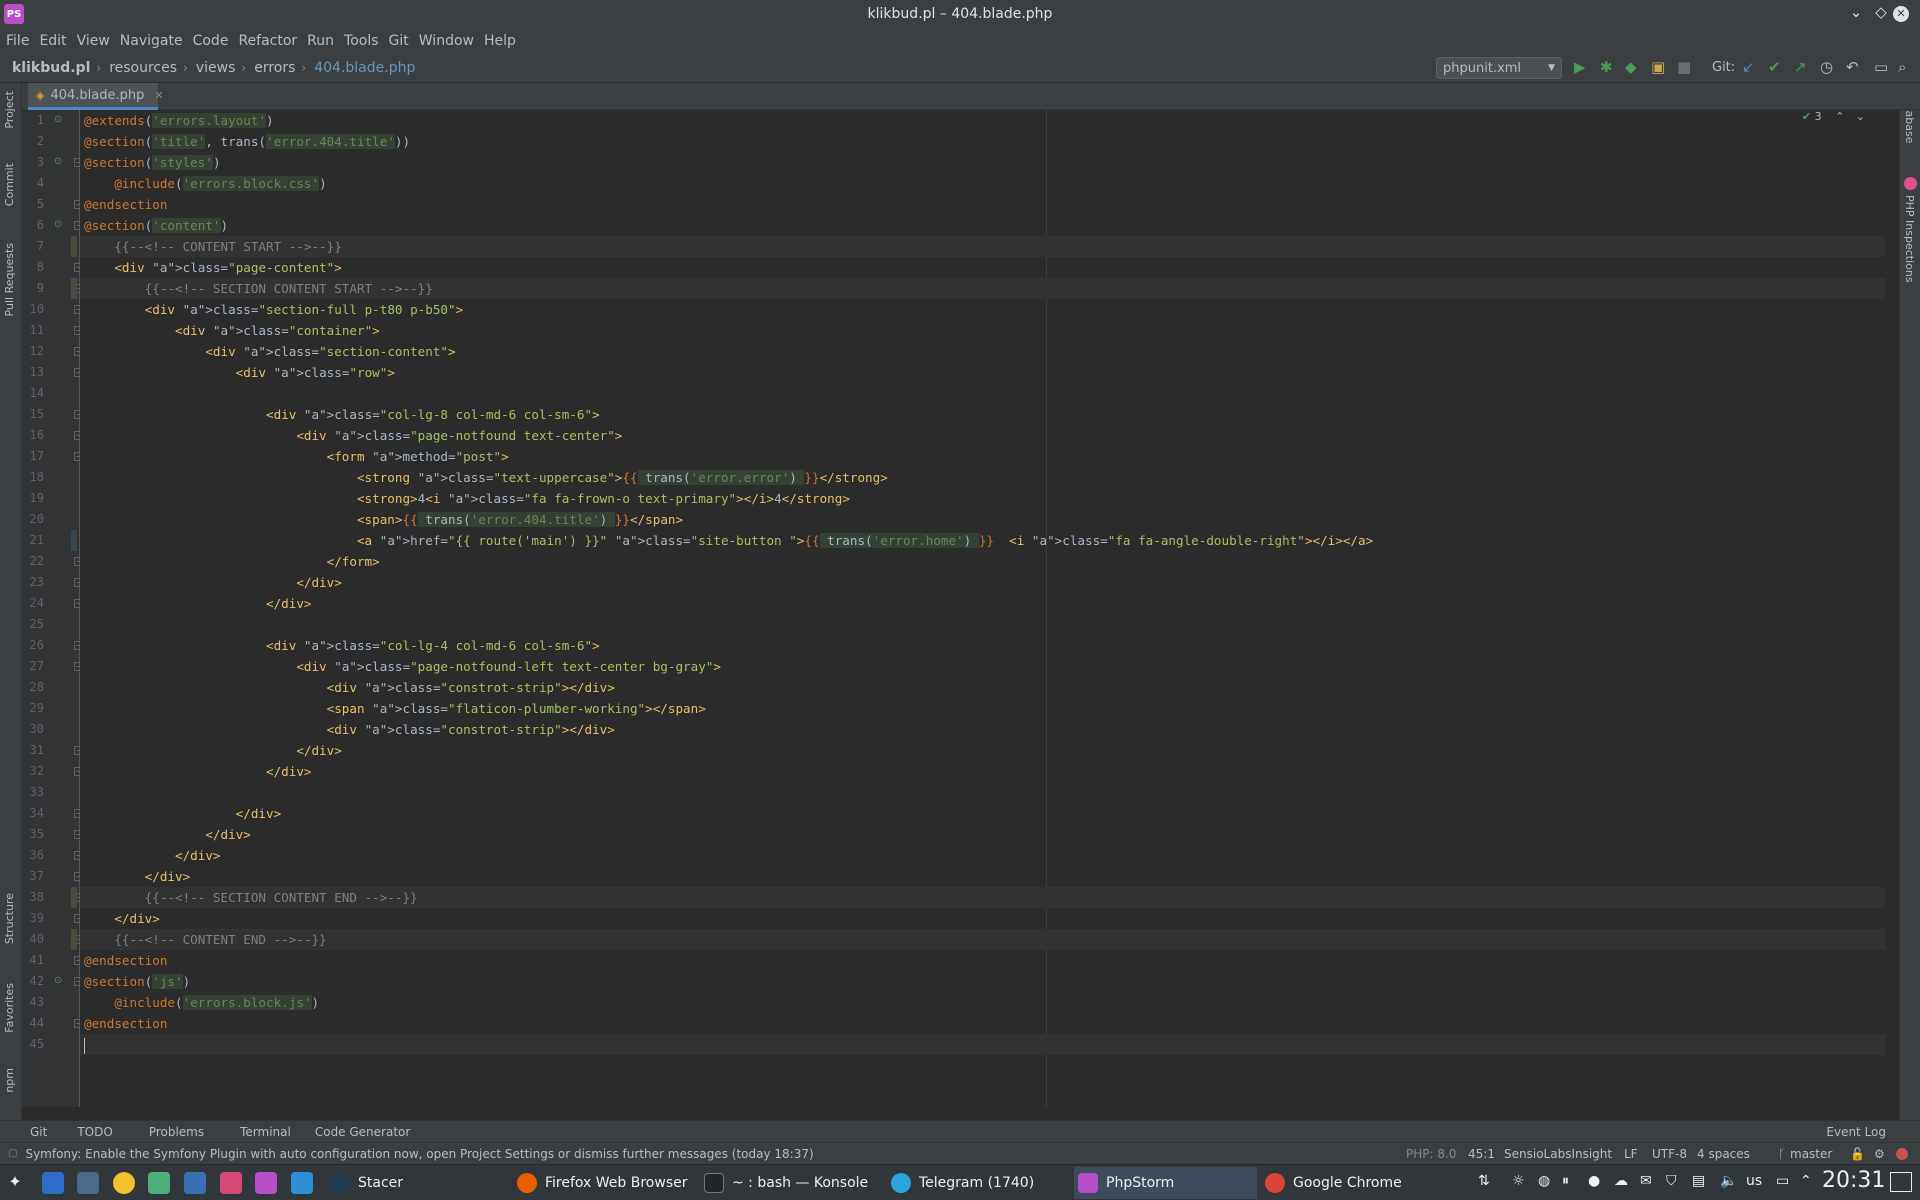 The width and height of the screenshot is (1920, 1200). Describe the element at coordinates (1901, 14) in the screenshot. I see `close-icon: ✕` at that location.